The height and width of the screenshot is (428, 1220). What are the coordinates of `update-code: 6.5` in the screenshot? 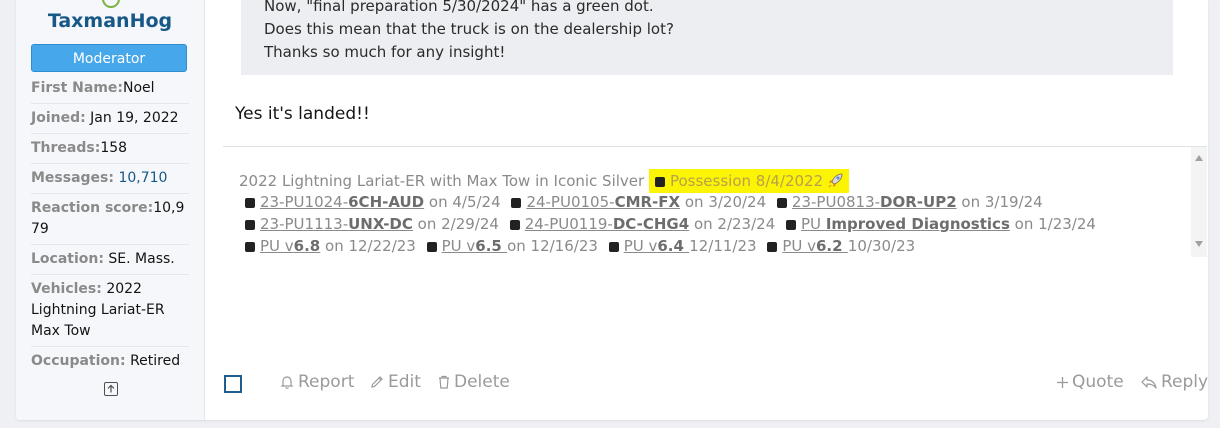 It's located at (491, 246).